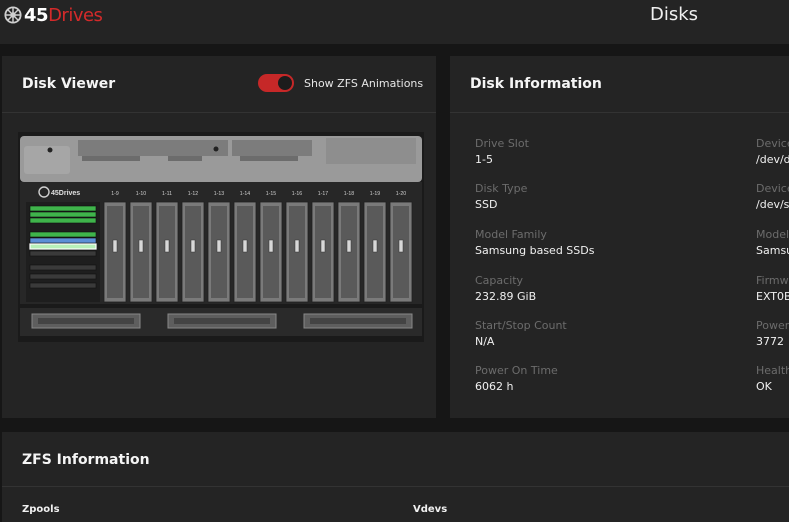 The image size is (789, 522). What do you see at coordinates (494, 386) in the screenshot?
I see `power-on-time-value: 6062 h` at bounding box center [494, 386].